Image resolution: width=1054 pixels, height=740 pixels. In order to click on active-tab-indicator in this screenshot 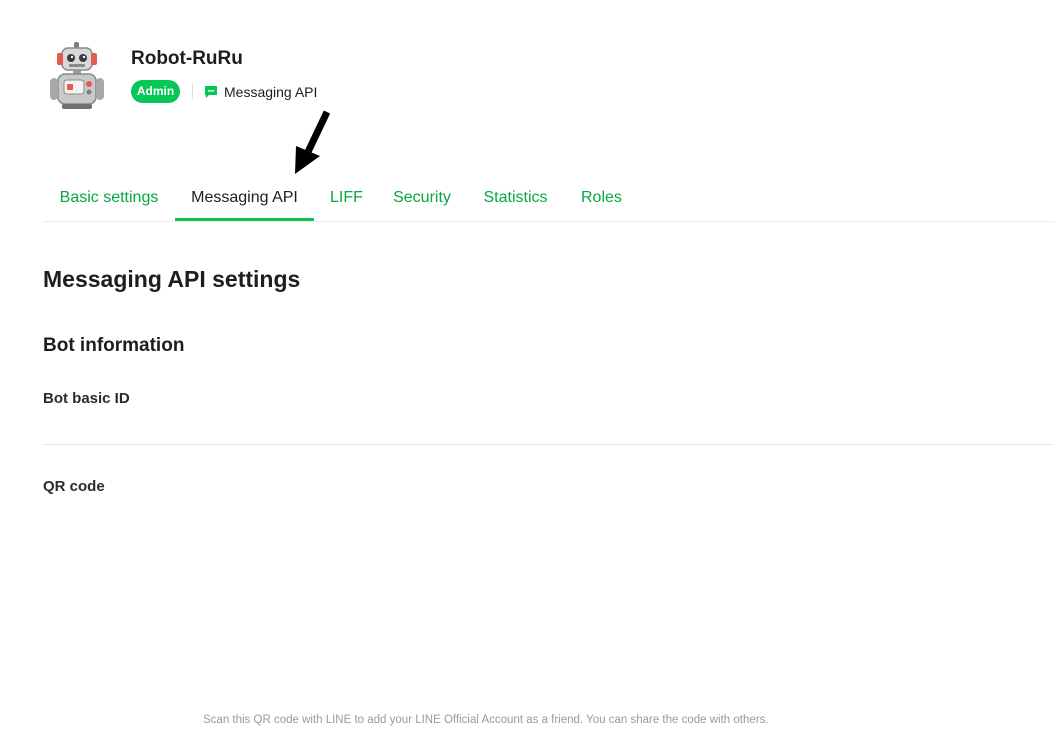, I will do `click(244, 219)`.